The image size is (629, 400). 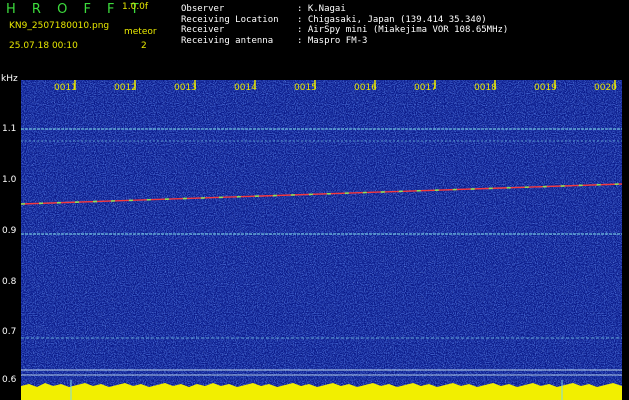 I want to click on meteor-label: meteor, so click(x=140, y=32).